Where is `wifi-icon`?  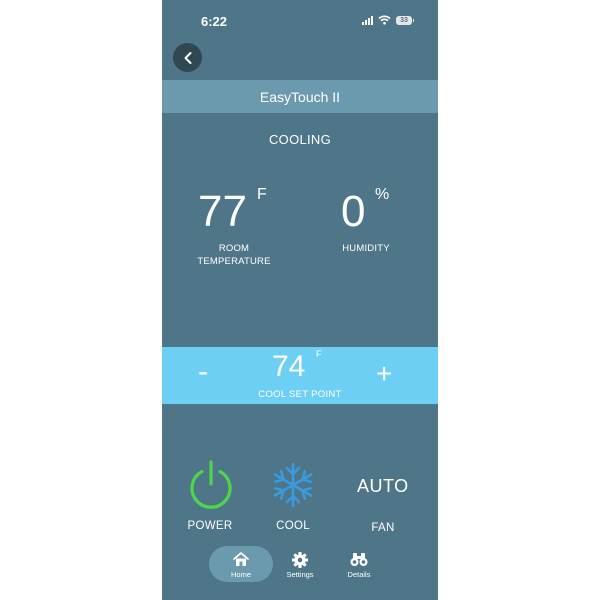 wifi-icon is located at coordinates (384, 20).